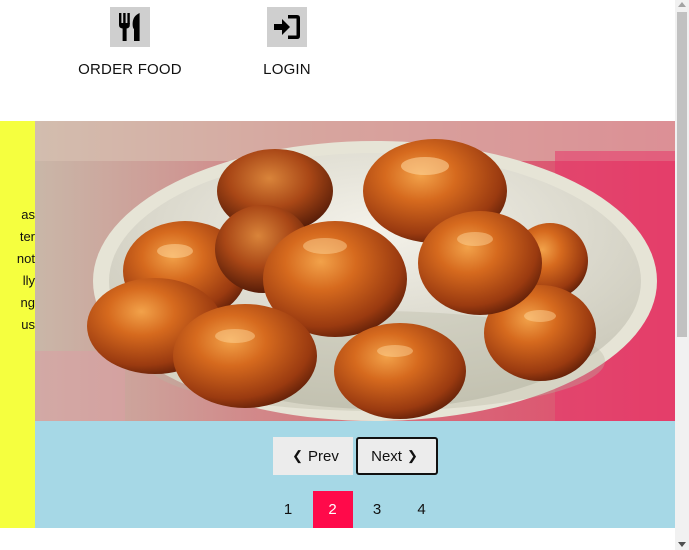 The image size is (689, 550). Describe the element at coordinates (26, 270) in the screenshot. I see `slide-text: as ter not lly ng us` at that location.